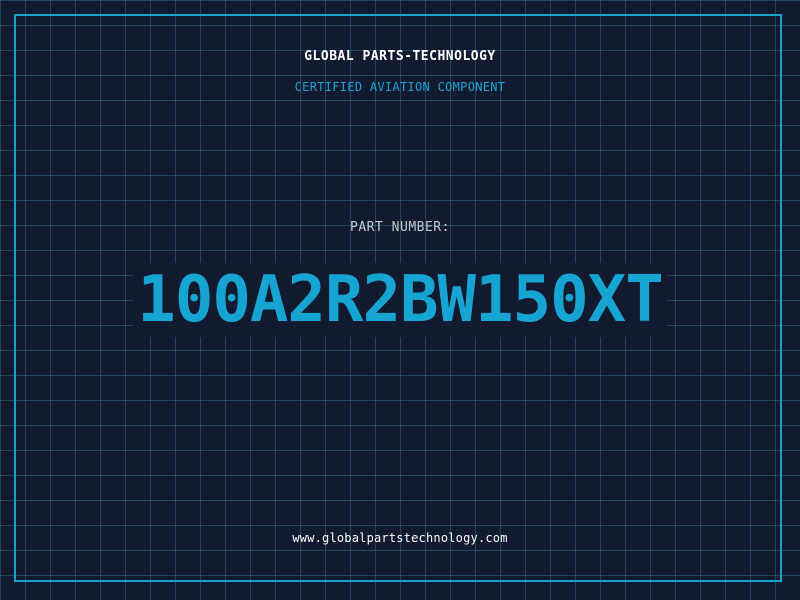 The height and width of the screenshot is (600, 800). What do you see at coordinates (400, 56) in the screenshot?
I see `company-name: GLOBAL PARTS-TECHNOLOGY` at bounding box center [400, 56].